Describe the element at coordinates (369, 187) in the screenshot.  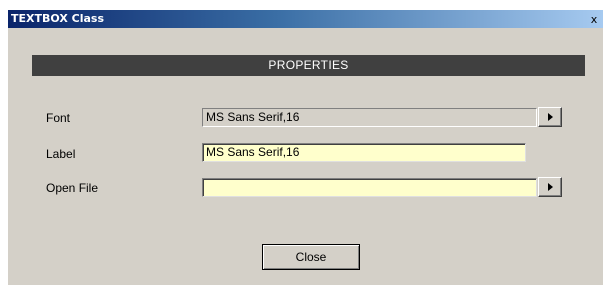
I see `open-file-input` at that location.